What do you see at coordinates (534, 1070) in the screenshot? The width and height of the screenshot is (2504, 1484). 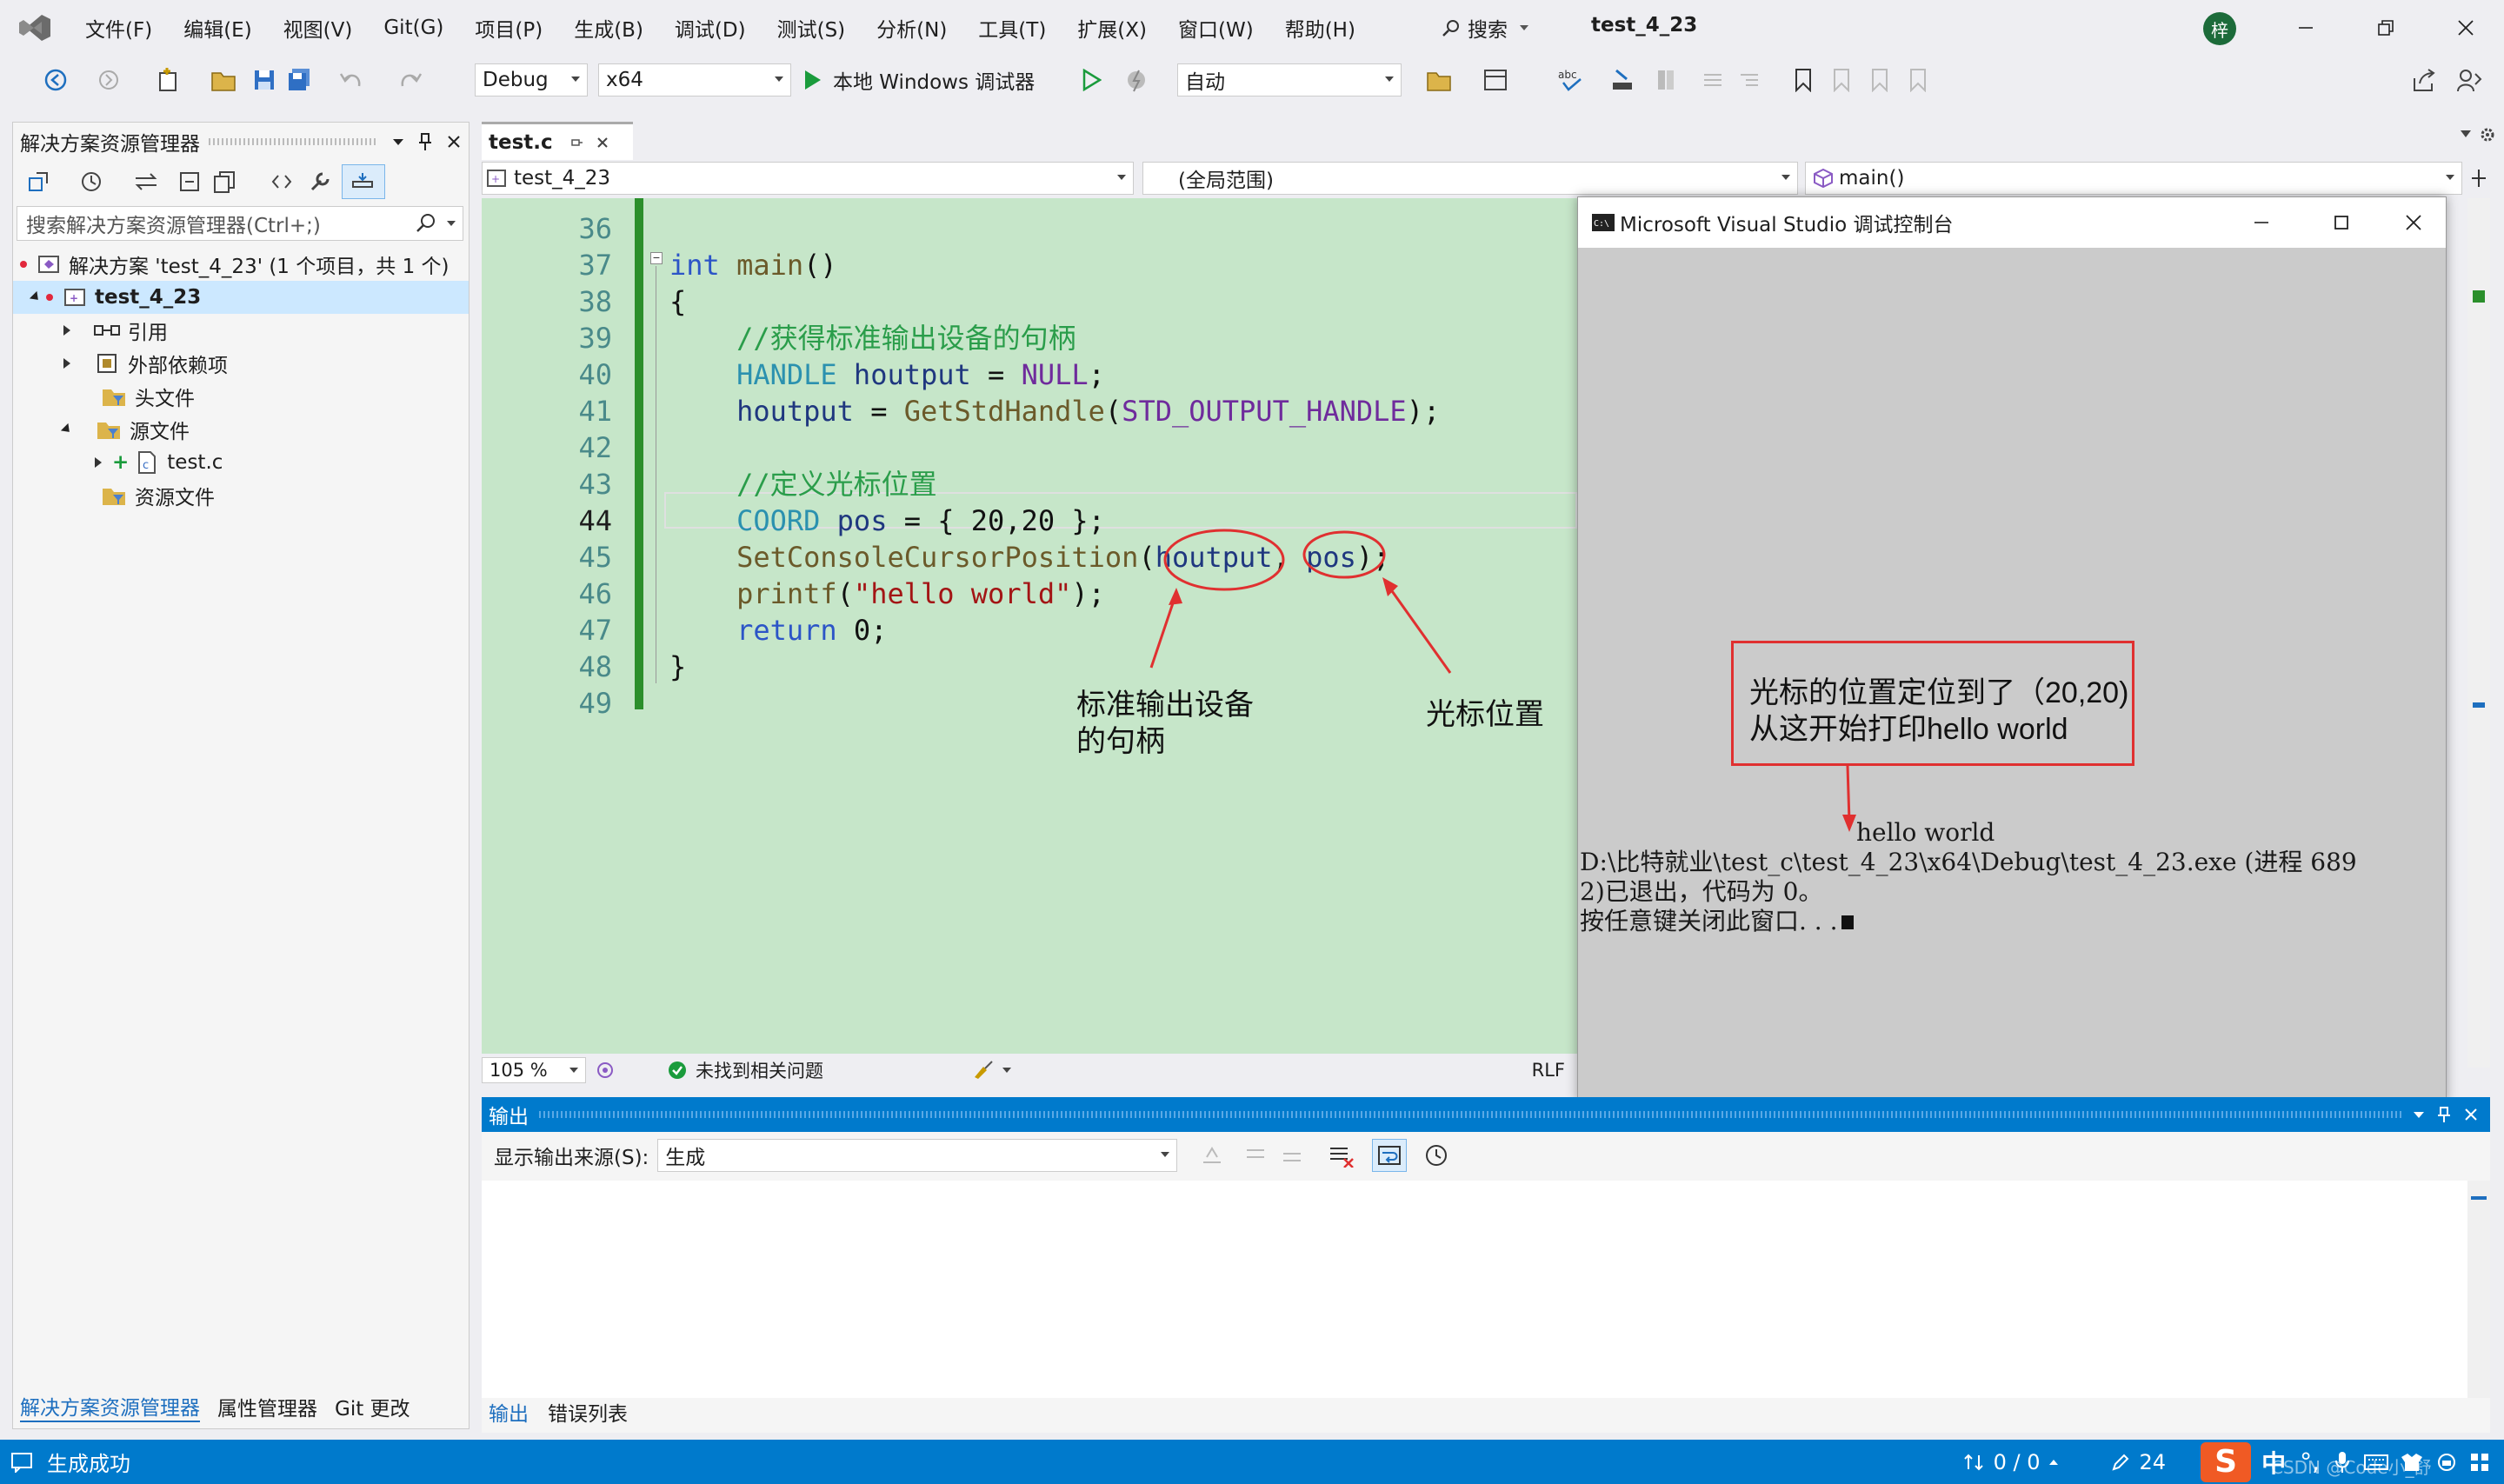 I see `zoom-select: 105 %` at bounding box center [534, 1070].